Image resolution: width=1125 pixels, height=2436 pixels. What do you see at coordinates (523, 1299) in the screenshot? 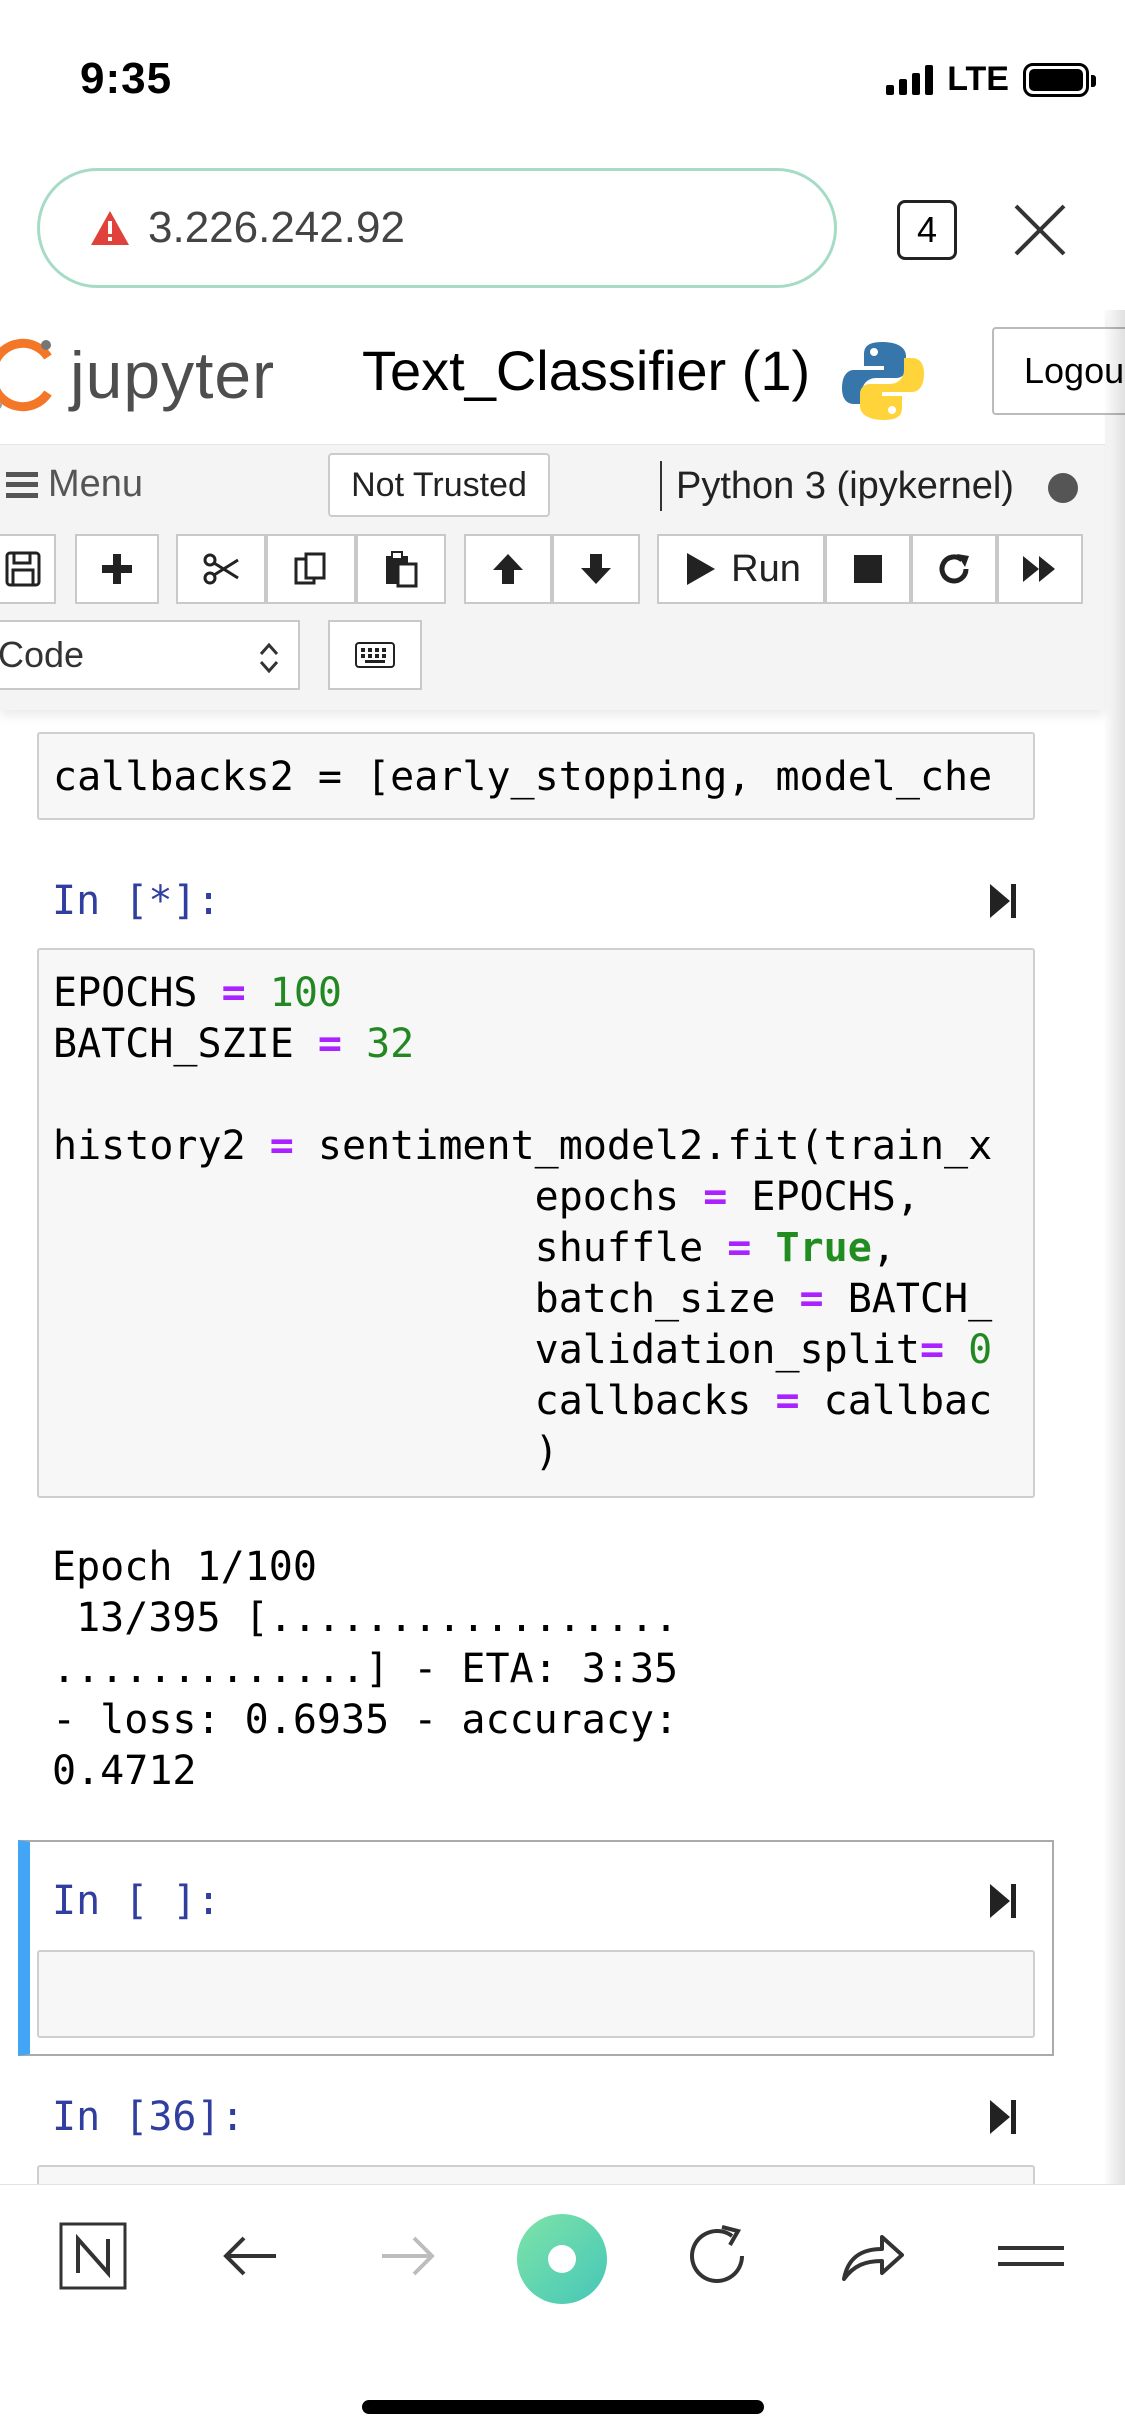
I see `code-line: batch_size = BATCH_` at bounding box center [523, 1299].